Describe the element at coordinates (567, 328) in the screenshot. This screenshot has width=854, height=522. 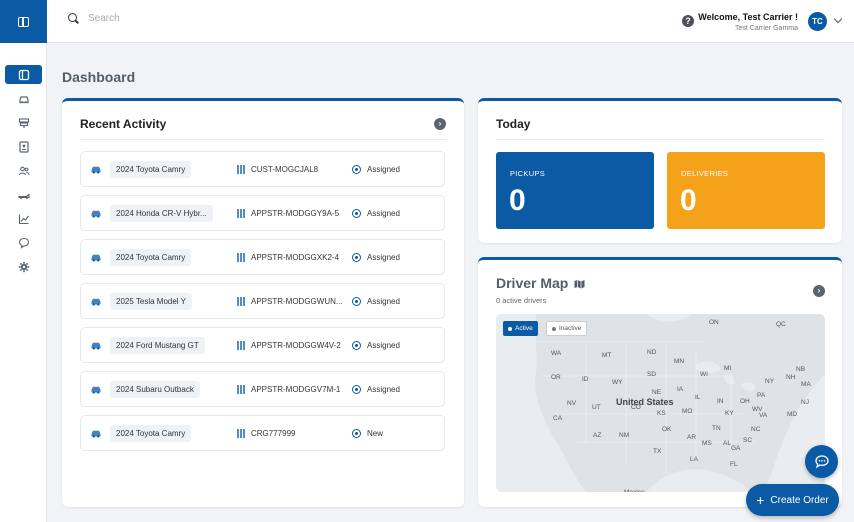
I see `legend-inactive: Inactive` at that location.